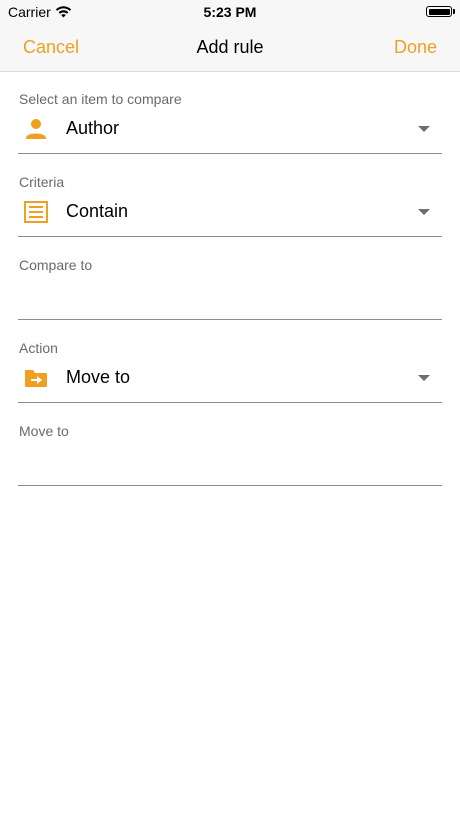 The width and height of the screenshot is (460, 818). I want to click on page-title: Add rule, so click(230, 47).